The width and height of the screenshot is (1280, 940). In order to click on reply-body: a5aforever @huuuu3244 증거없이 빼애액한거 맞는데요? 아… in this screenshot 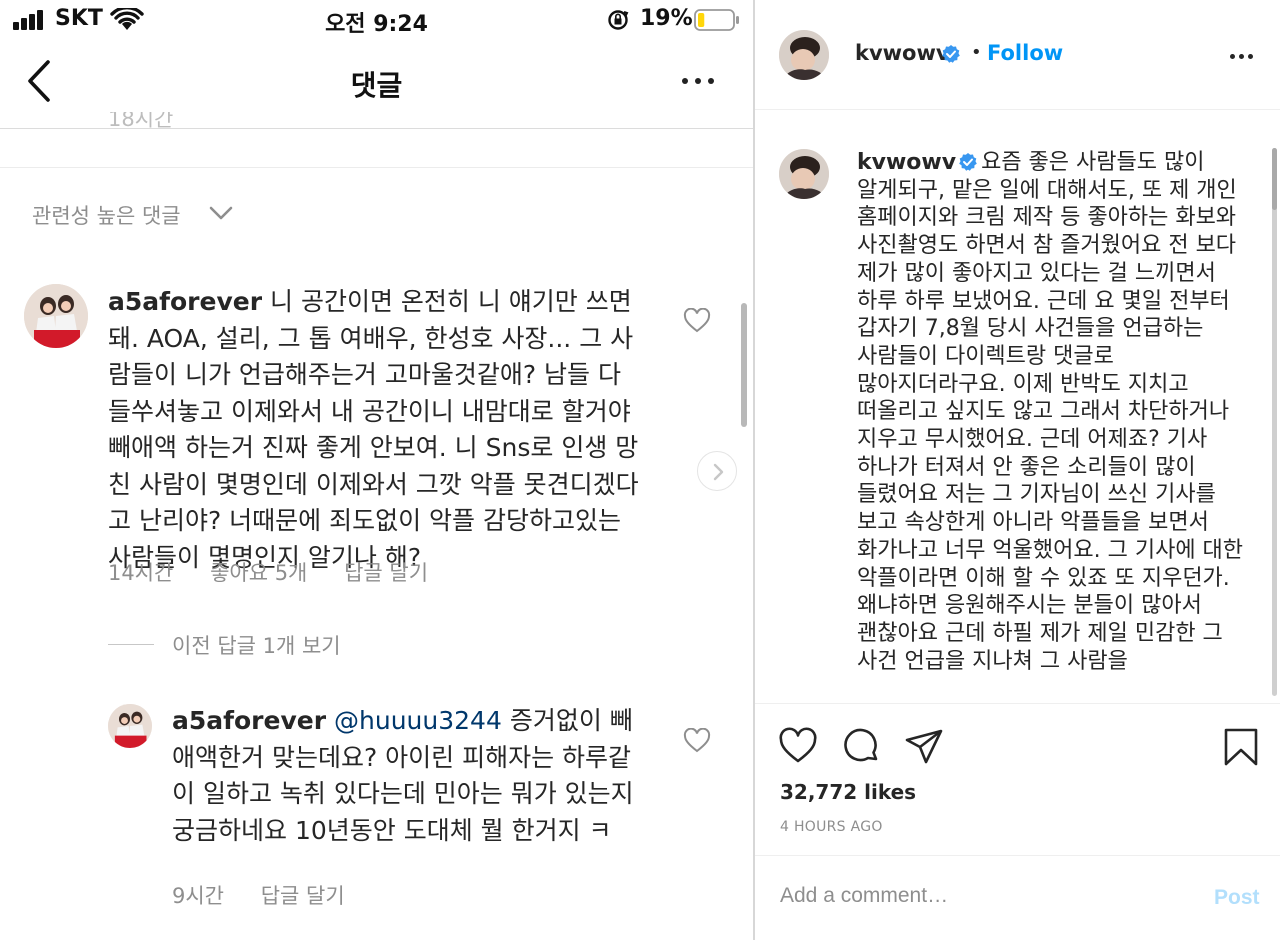, I will do `click(407, 776)`.